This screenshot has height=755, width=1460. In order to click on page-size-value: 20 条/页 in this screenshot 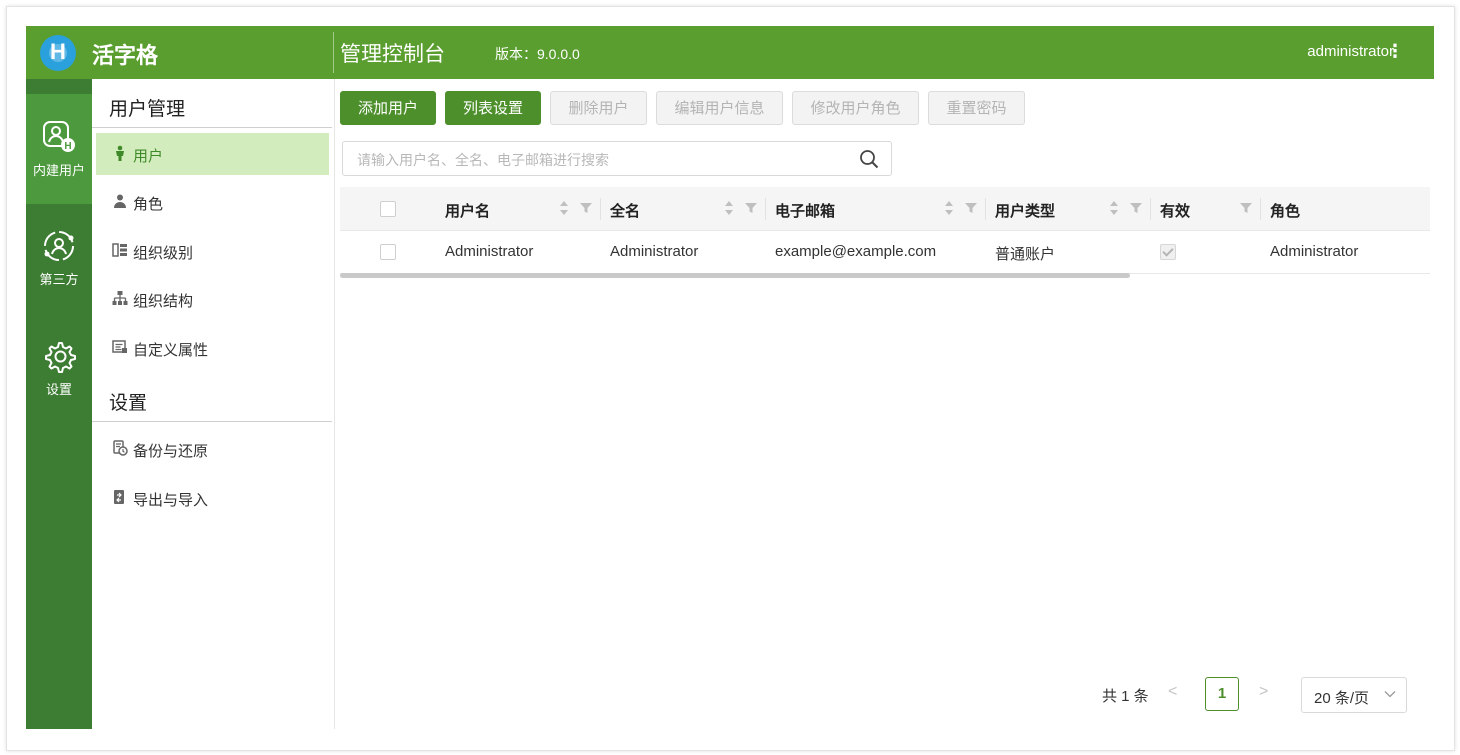, I will do `click(1342, 698)`.